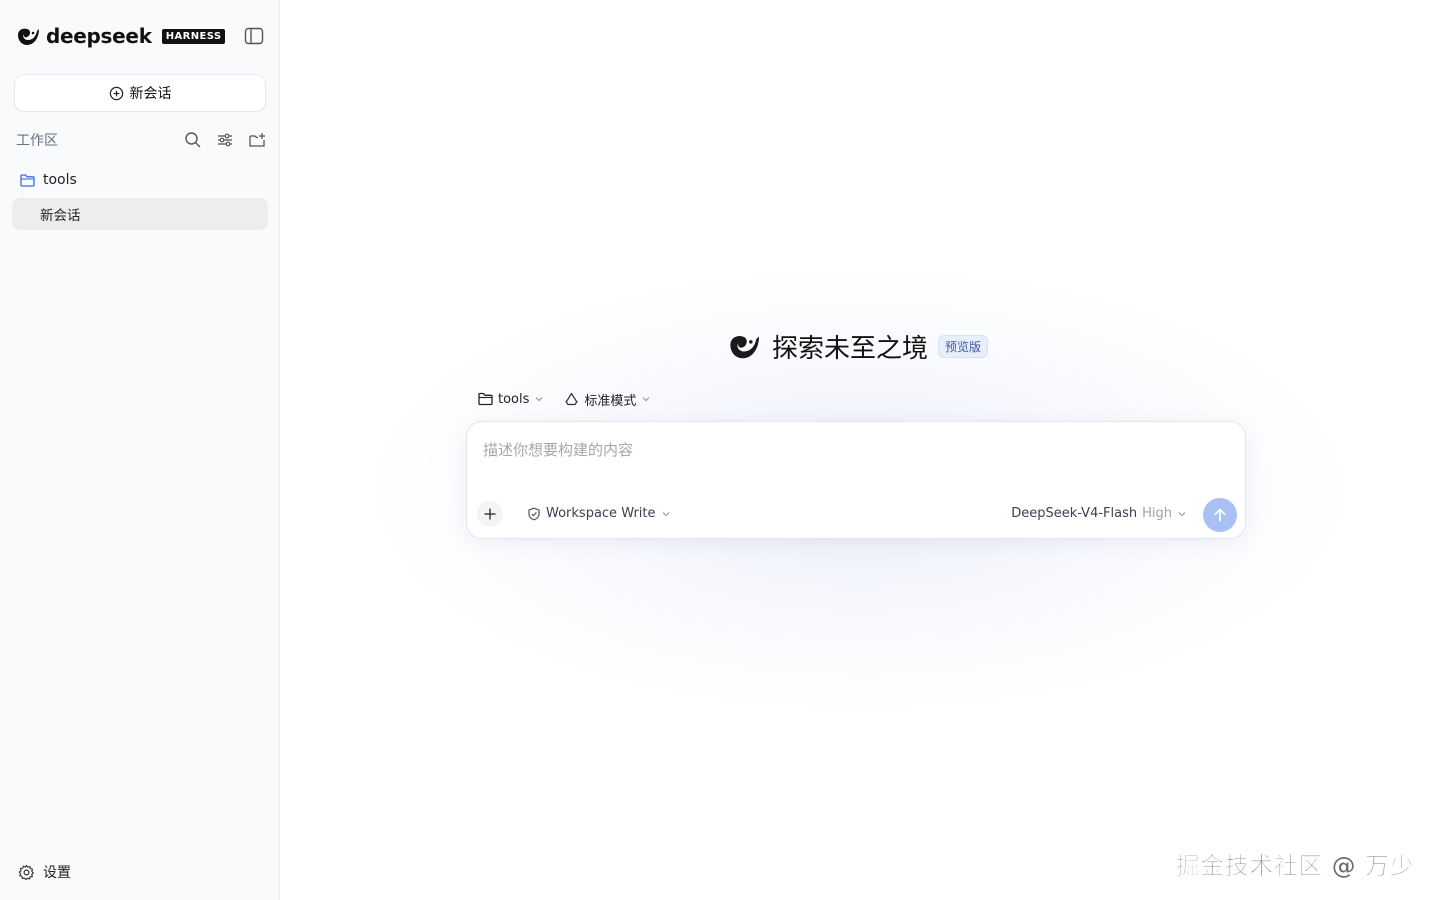 The height and width of the screenshot is (900, 1440). I want to click on hero: 探索未至之境 预览版, so click(857, 346).